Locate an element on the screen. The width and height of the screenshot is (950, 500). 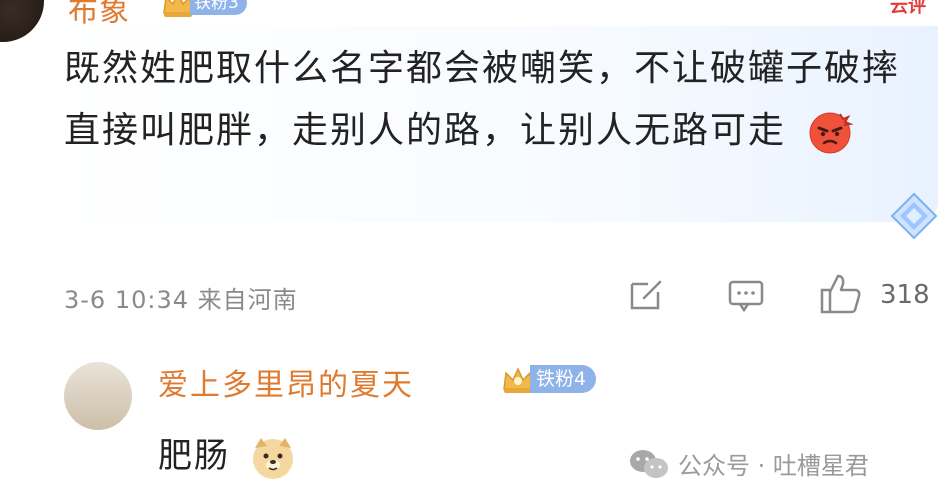
comment-icon is located at coordinates (746, 296).